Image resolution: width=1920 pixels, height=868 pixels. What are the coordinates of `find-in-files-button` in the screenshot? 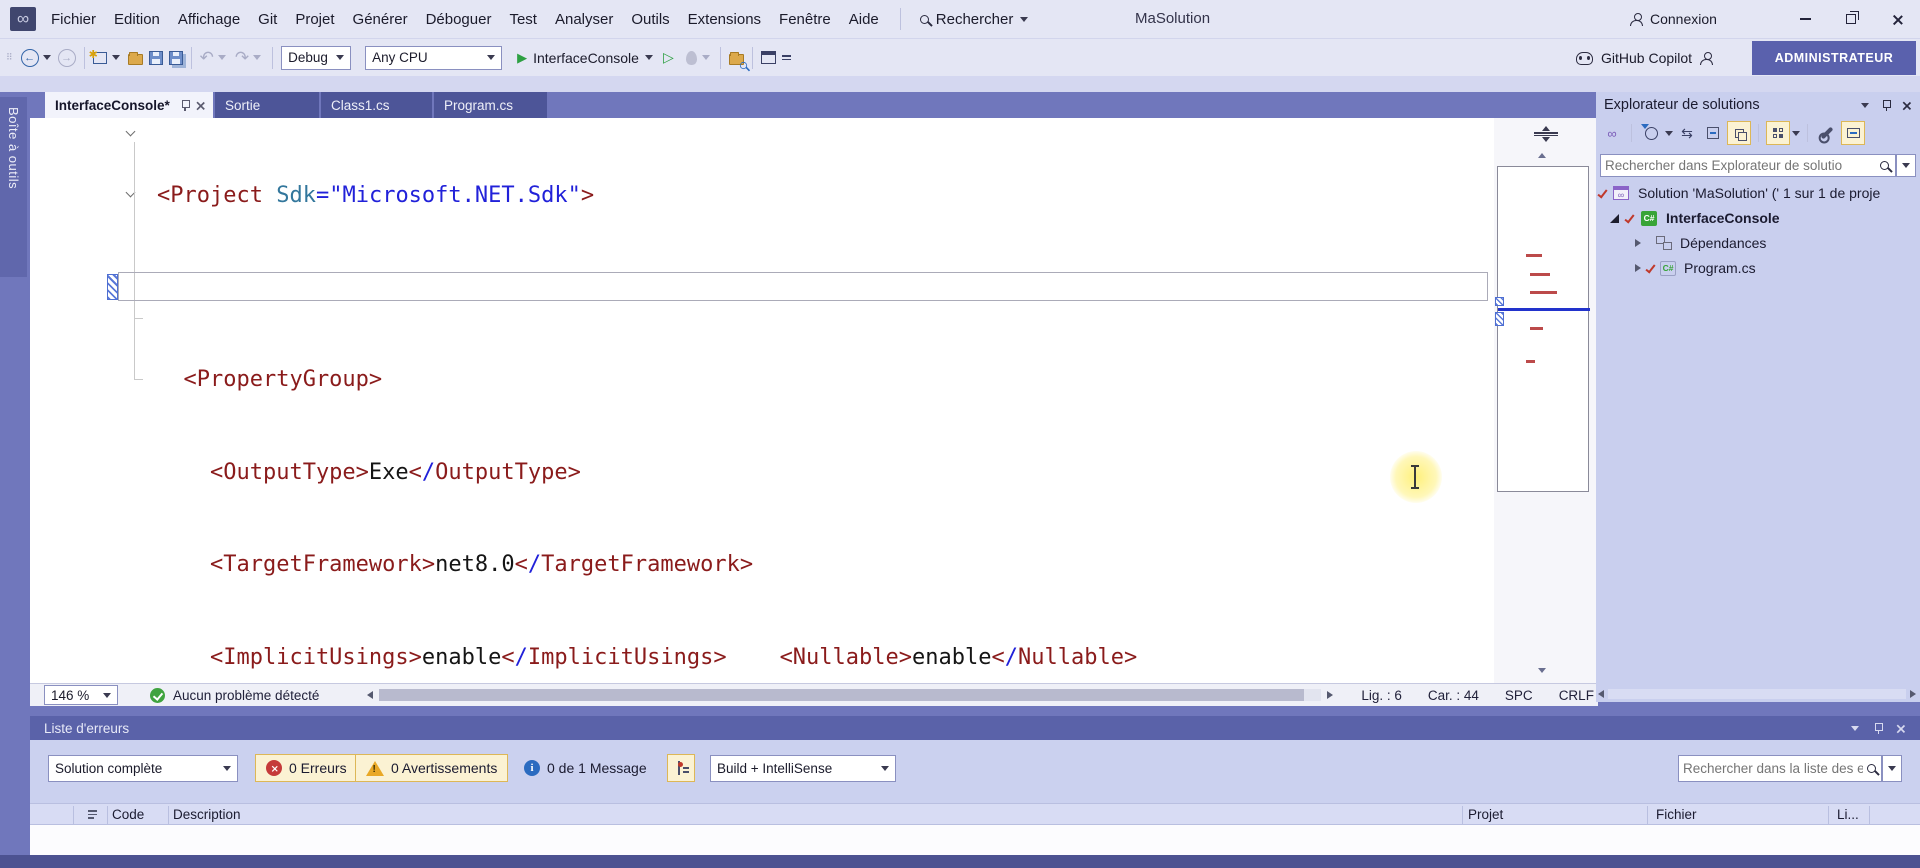 It's located at (736, 58).